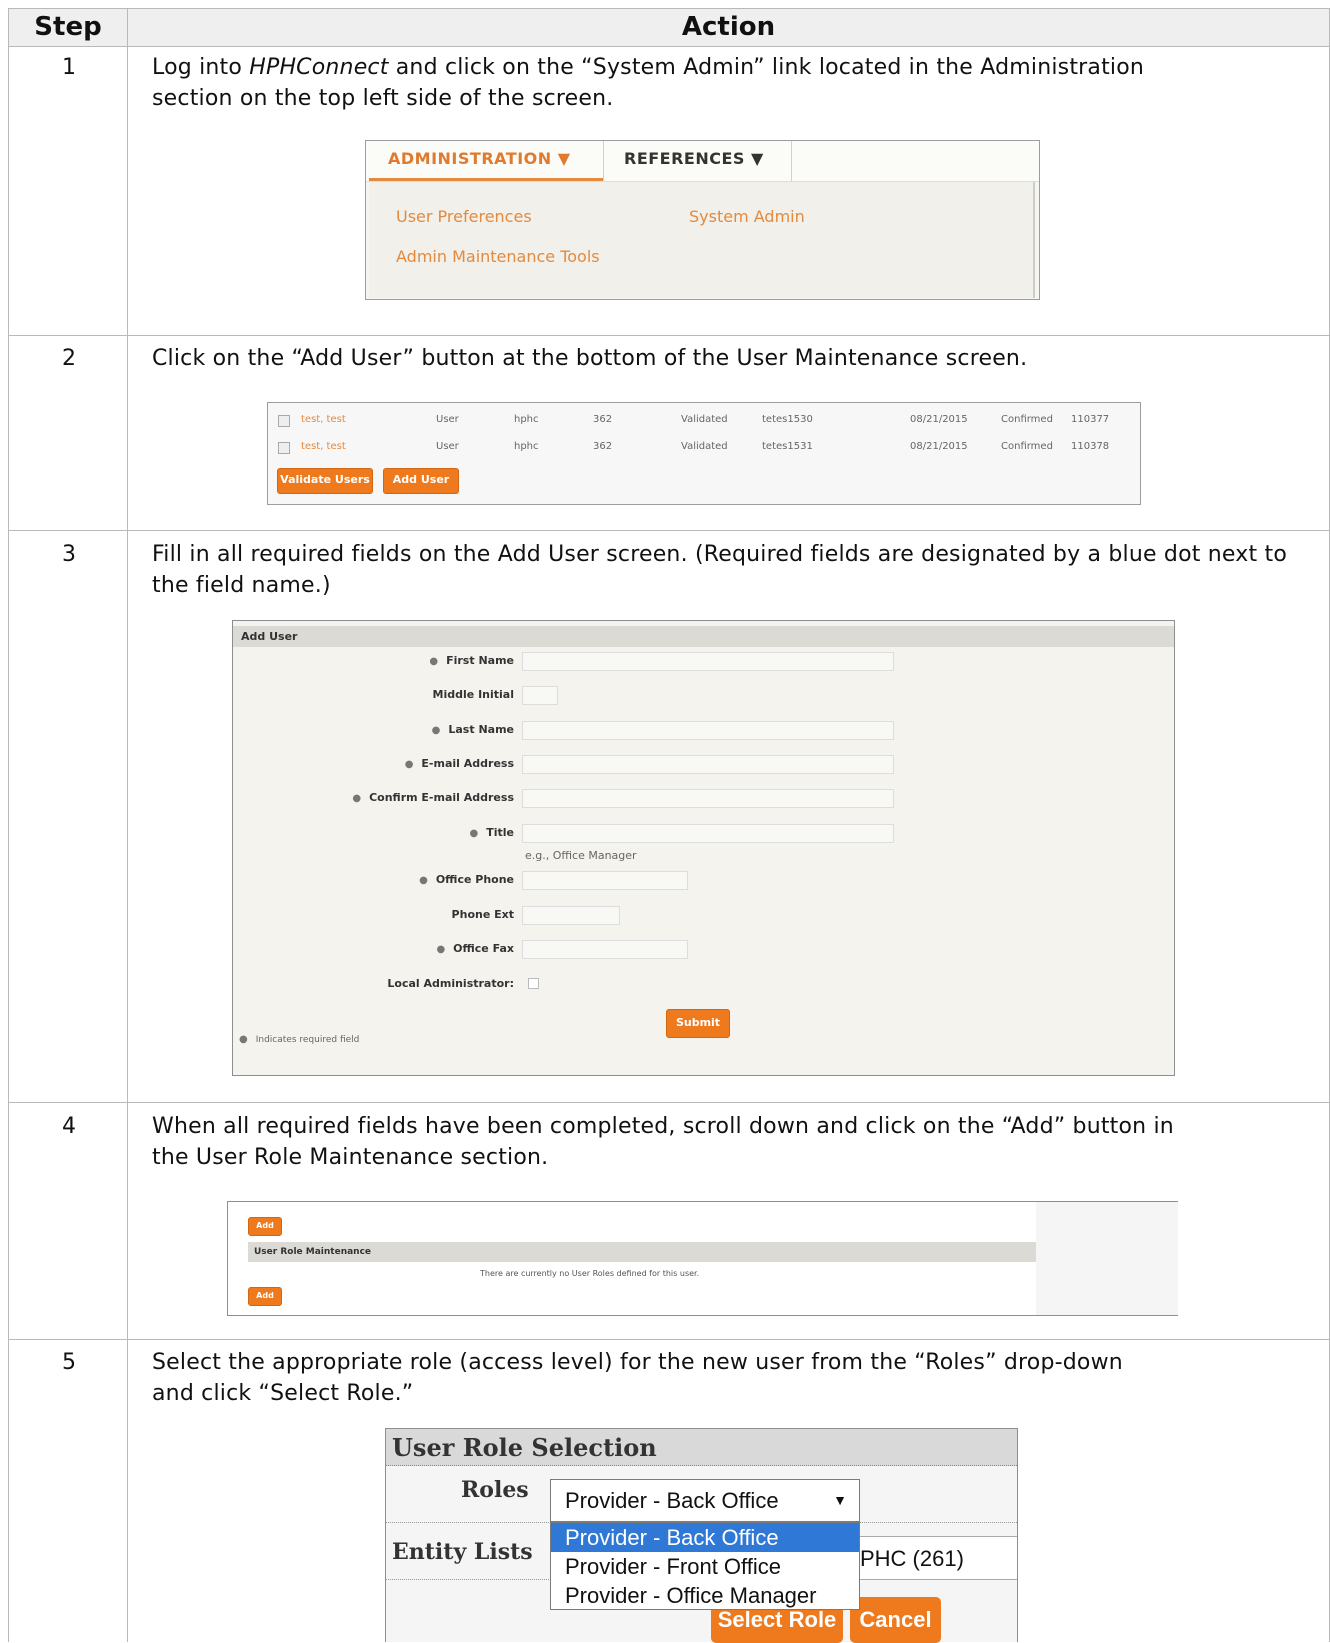 The height and width of the screenshot is (1643, 1330). What do you see at coordinates (672, 1500) in the screenshot?
I see `roles-selected-value: Provider - Back Office` at bounding box center [672, 1500].